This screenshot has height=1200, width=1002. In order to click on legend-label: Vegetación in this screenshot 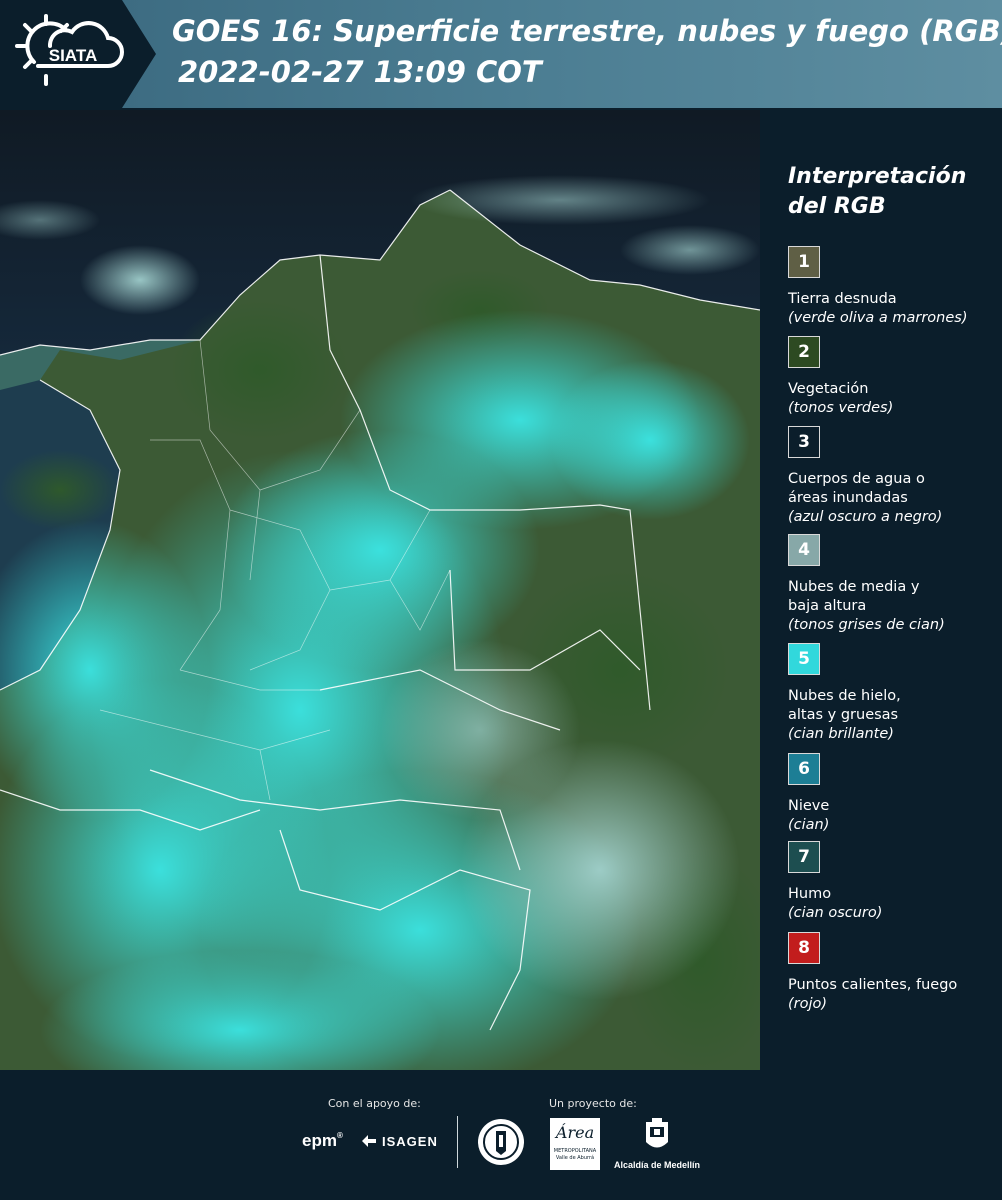, I will do `click(828, 389)`.